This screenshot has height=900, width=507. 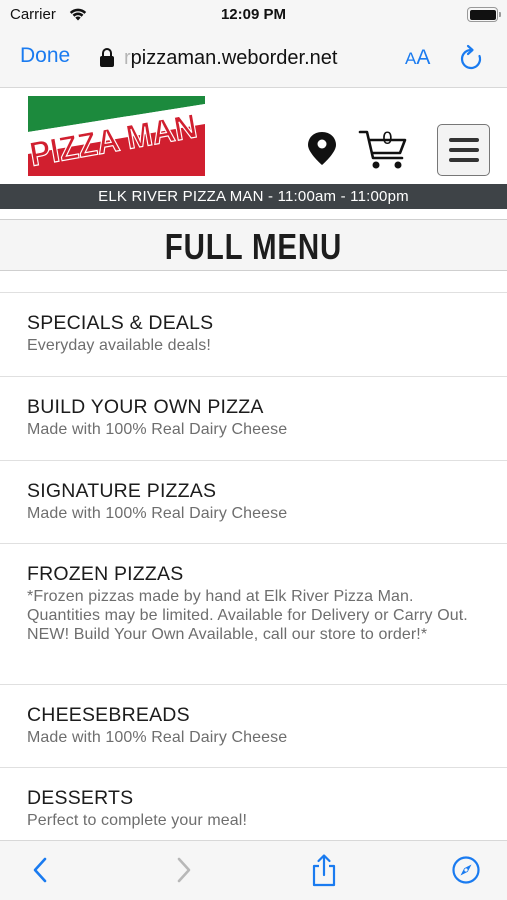 What do you see at coordinates (127, 57) in the screenshot?
I see `url-prefix: r` at bounding box center [127, 57].